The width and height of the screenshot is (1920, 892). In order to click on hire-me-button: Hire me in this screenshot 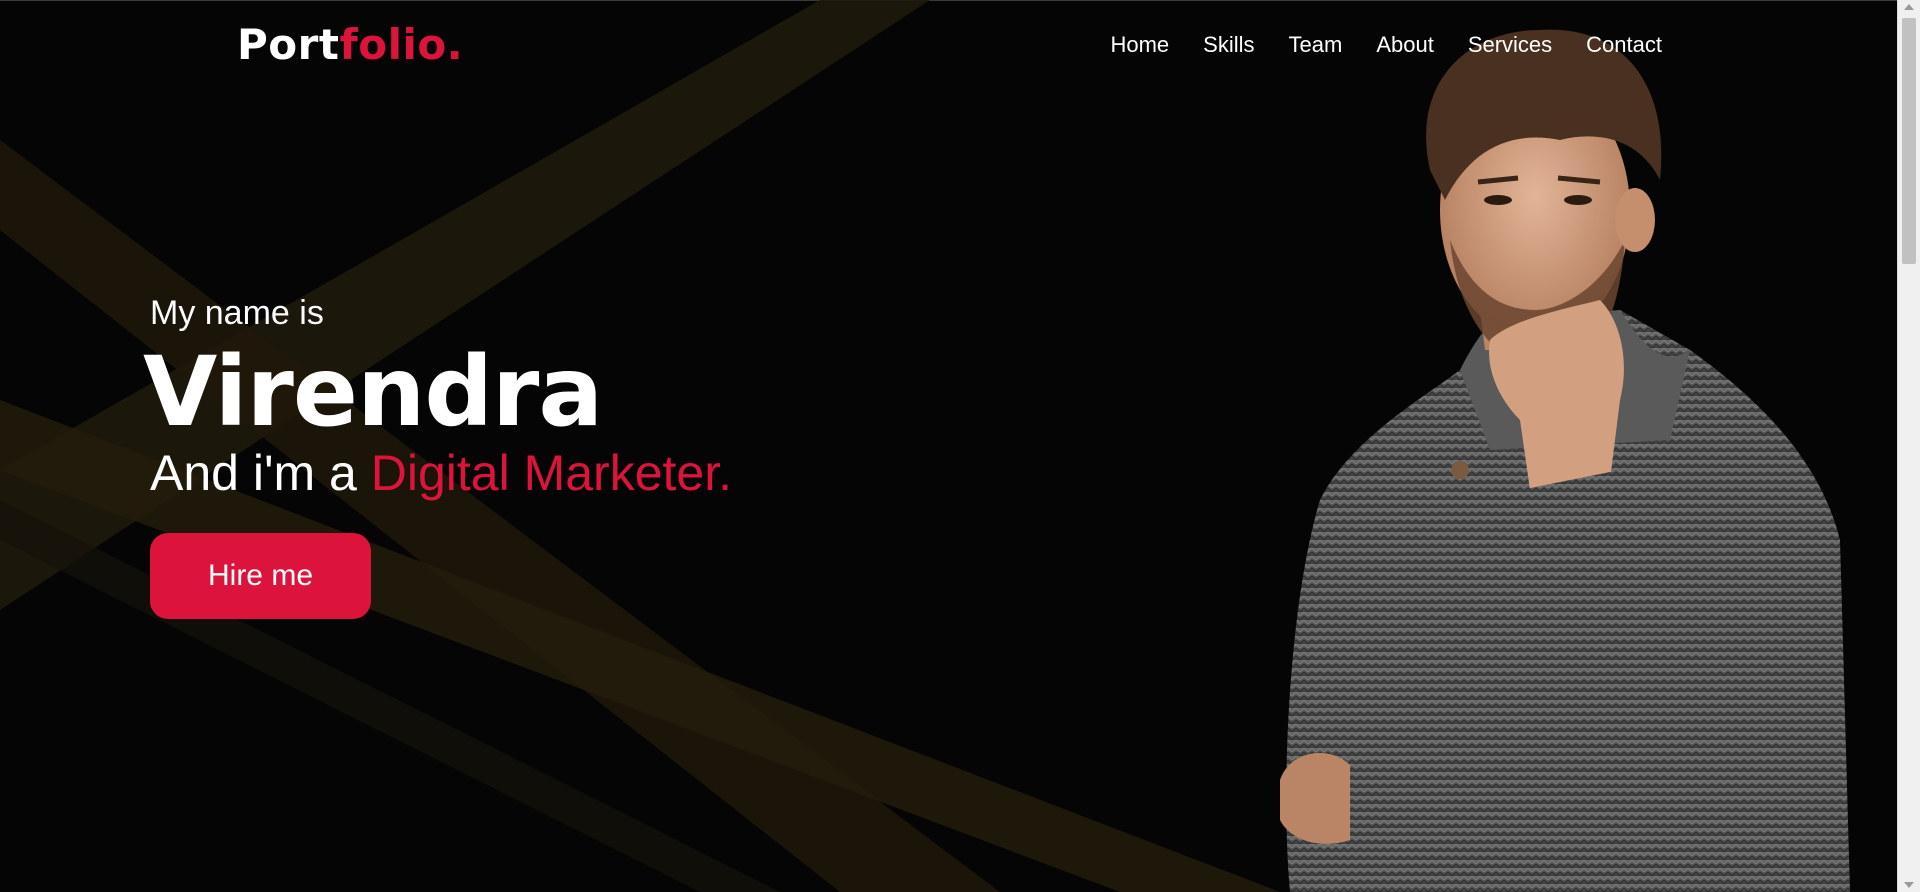, I will do `click(260, 576)`.